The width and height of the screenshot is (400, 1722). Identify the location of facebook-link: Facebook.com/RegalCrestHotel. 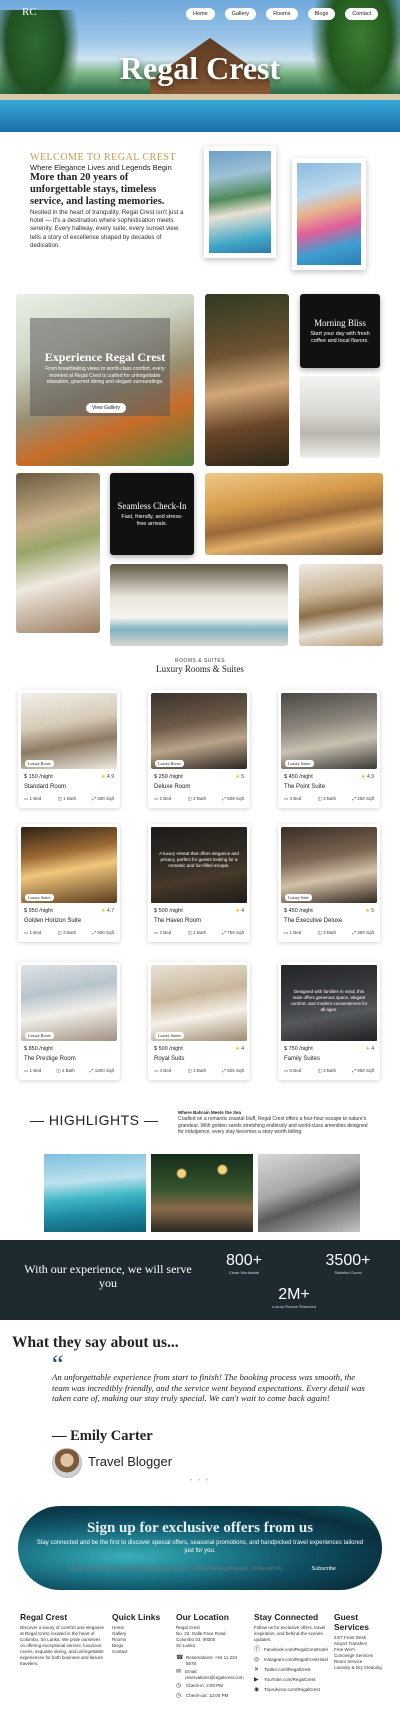
(296, 1650).